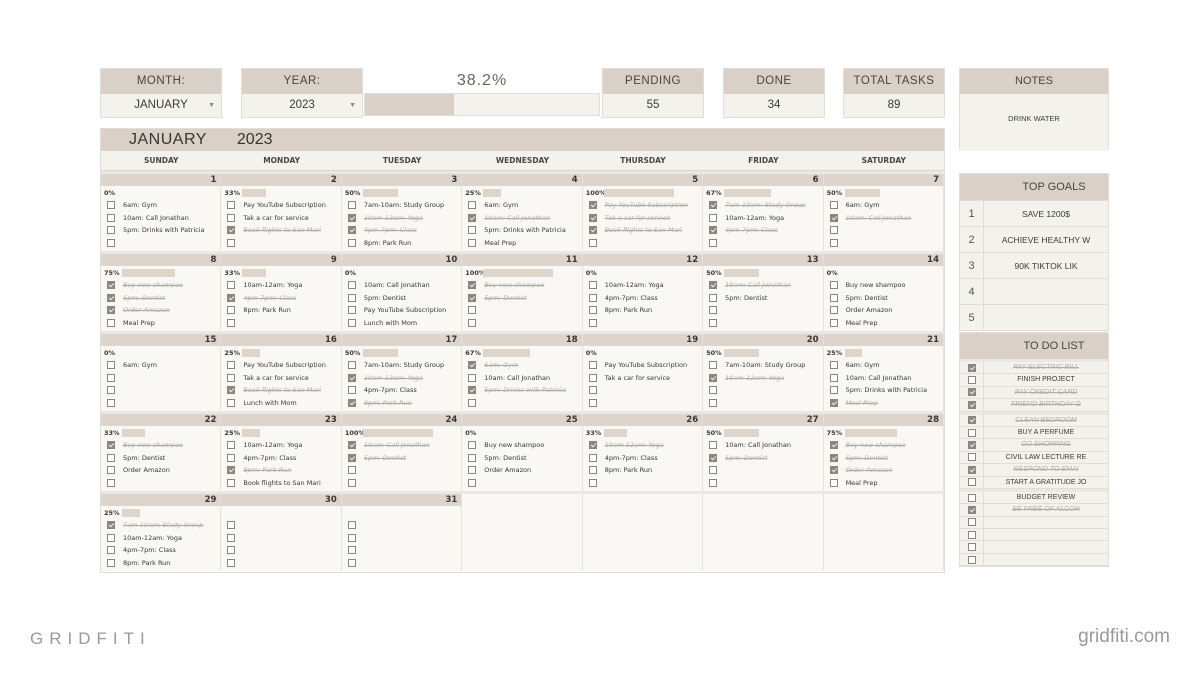  Describe the element at coordinates (284, 365) in the screenshot. I see `task-text: Pay YouTube Subscription` at that location.